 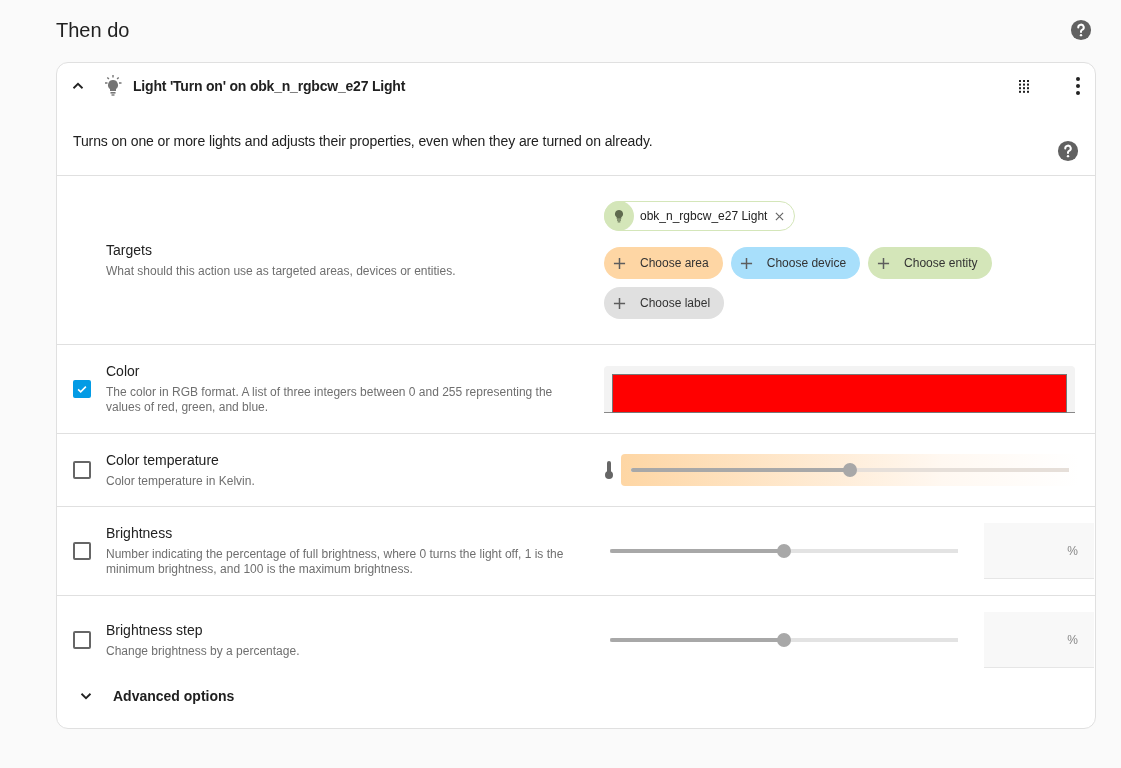 What do you see at coordinates (930, 263) in the screenshot?
I see `add-target-button: Choose entity` at bounding box center [930, 263].